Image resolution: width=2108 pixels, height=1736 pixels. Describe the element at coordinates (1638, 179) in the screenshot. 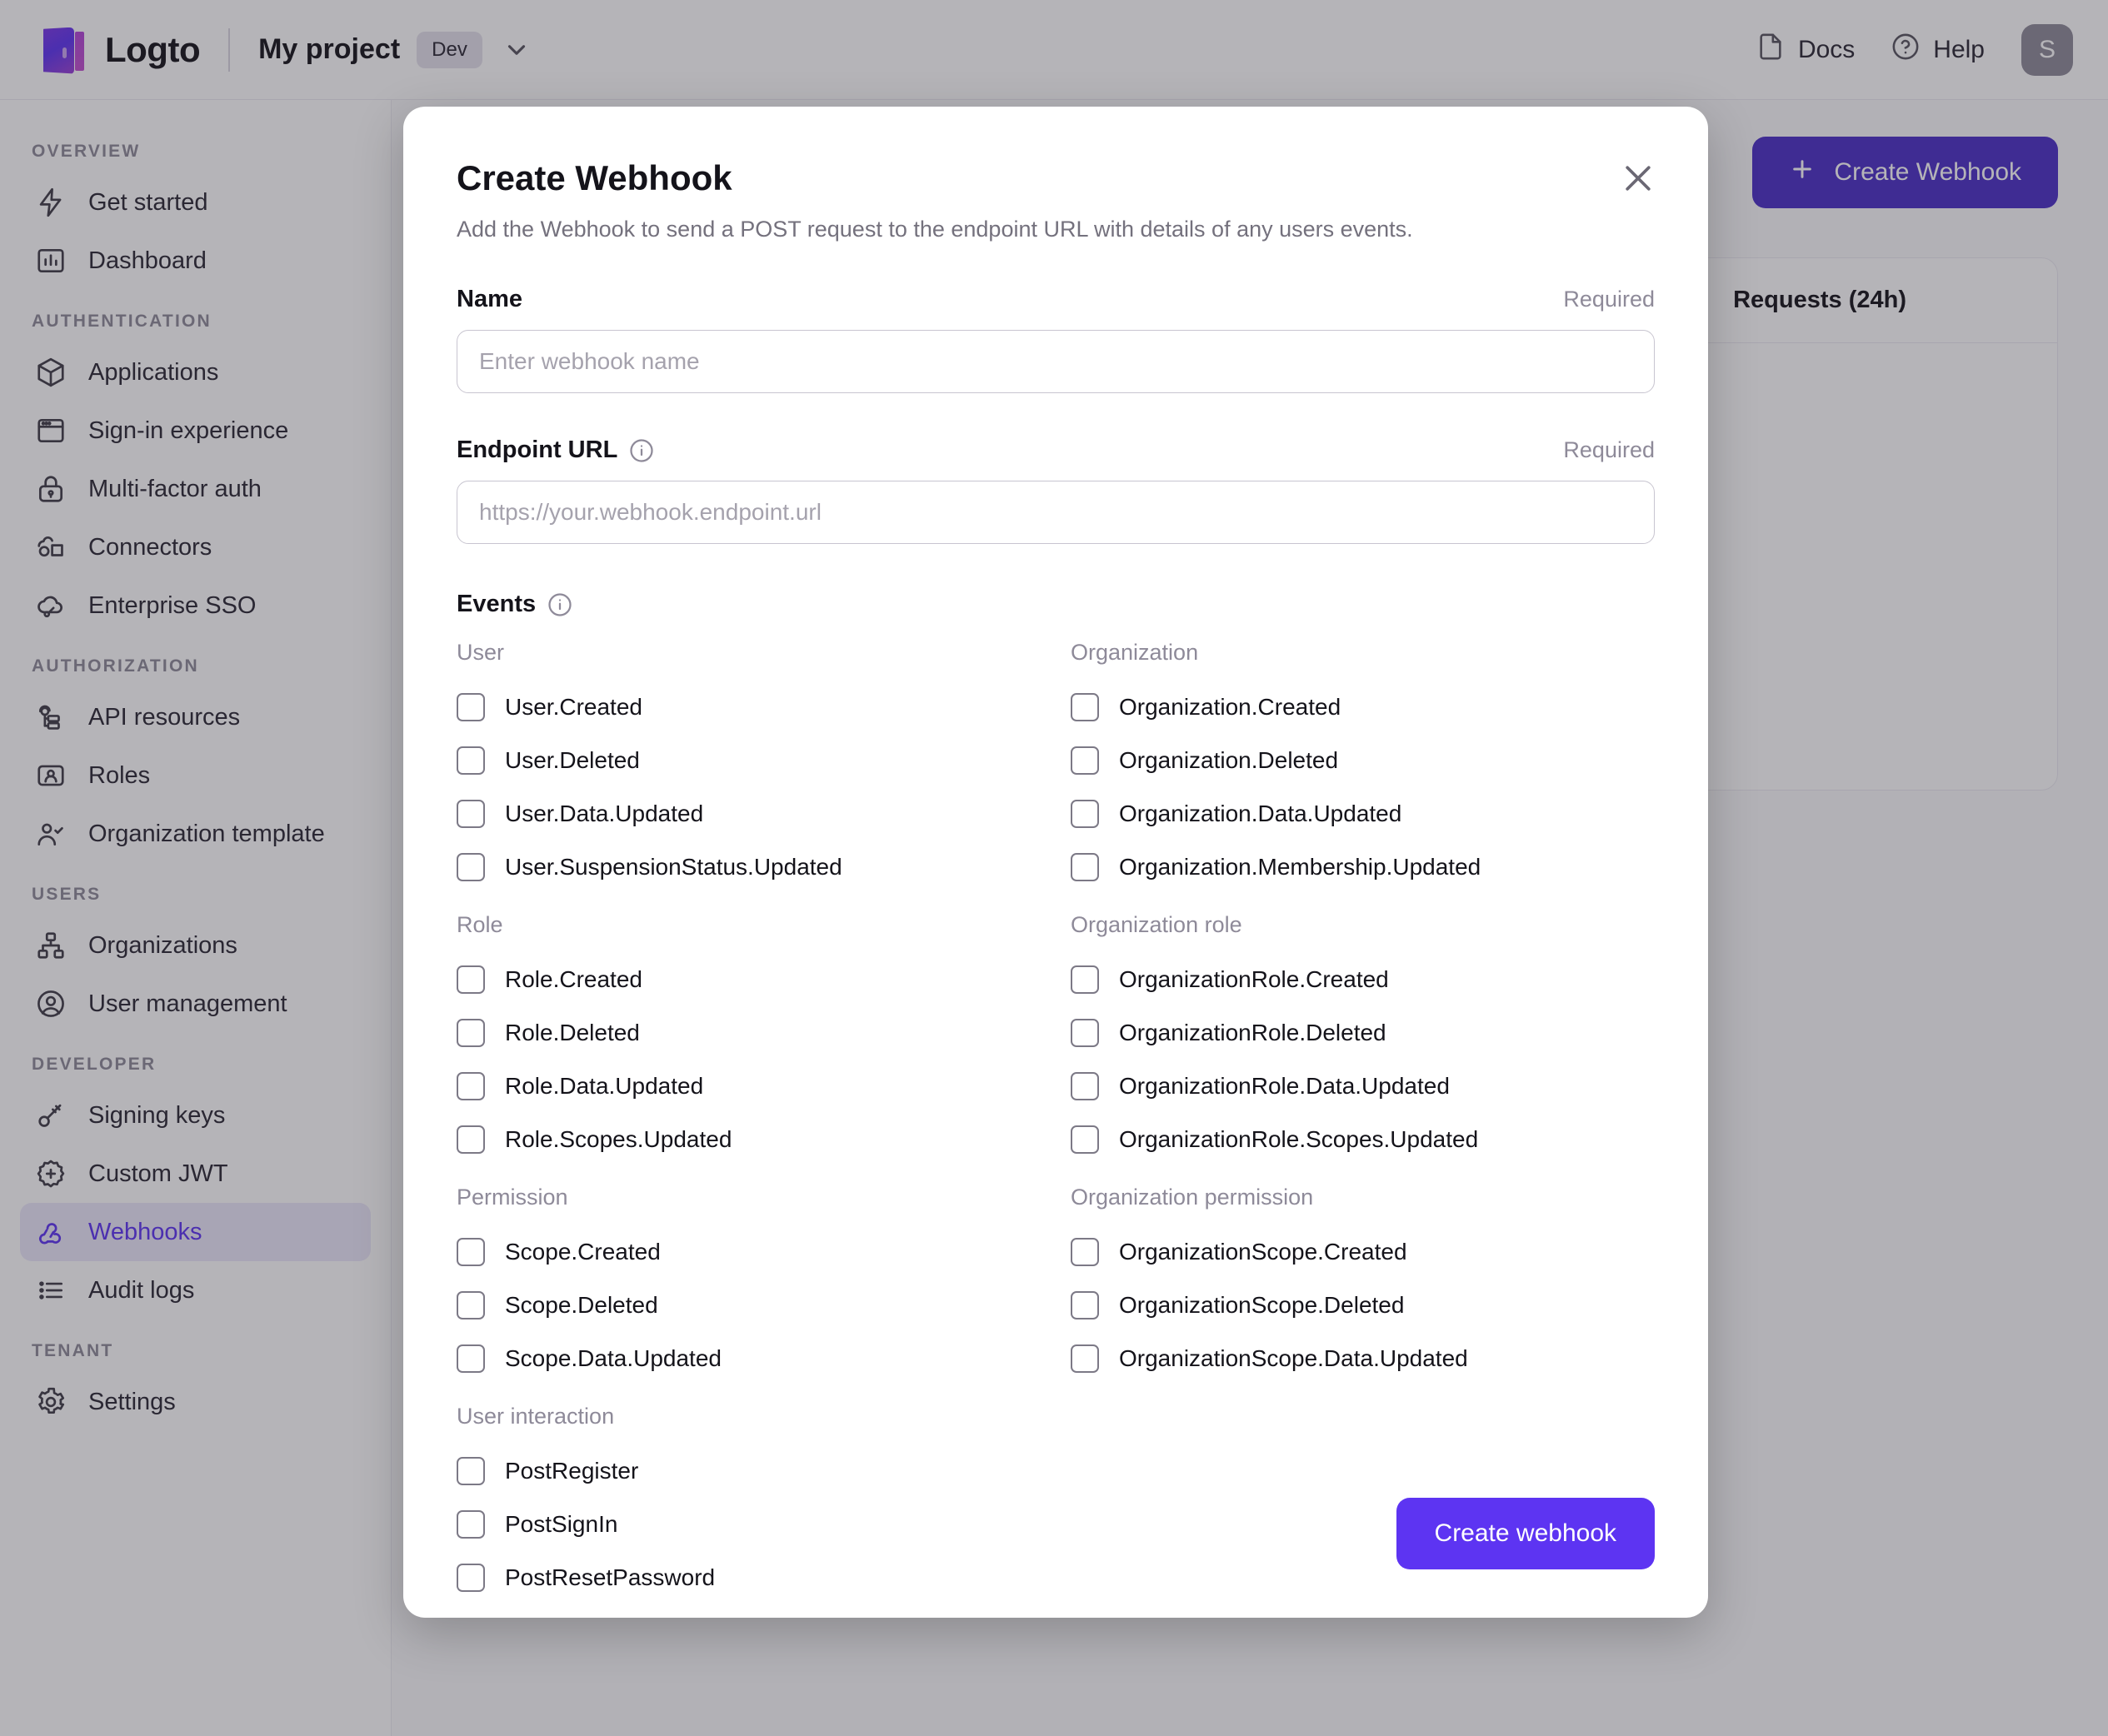

I see `close-icon` at that location.